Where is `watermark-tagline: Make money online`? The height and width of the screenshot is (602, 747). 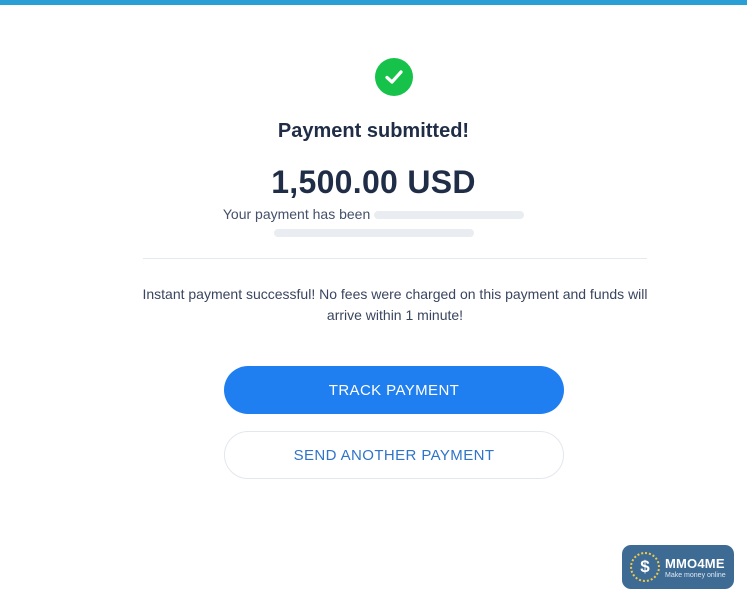
watermark-tagline: Make money online is located at coordinates (695, 575).